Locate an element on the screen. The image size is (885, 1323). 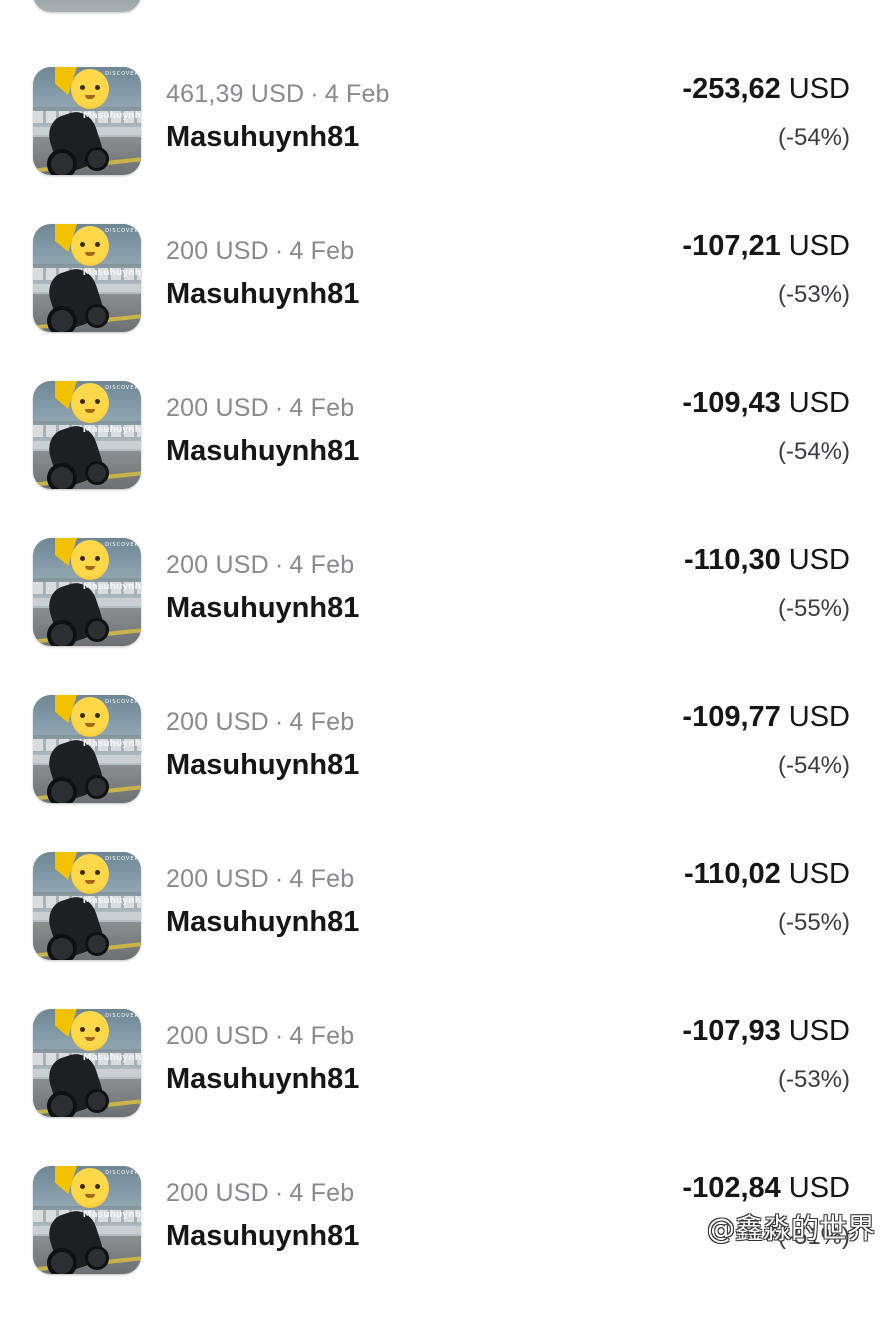
previous-item-thumbnail is located at coordinates (87, 6).